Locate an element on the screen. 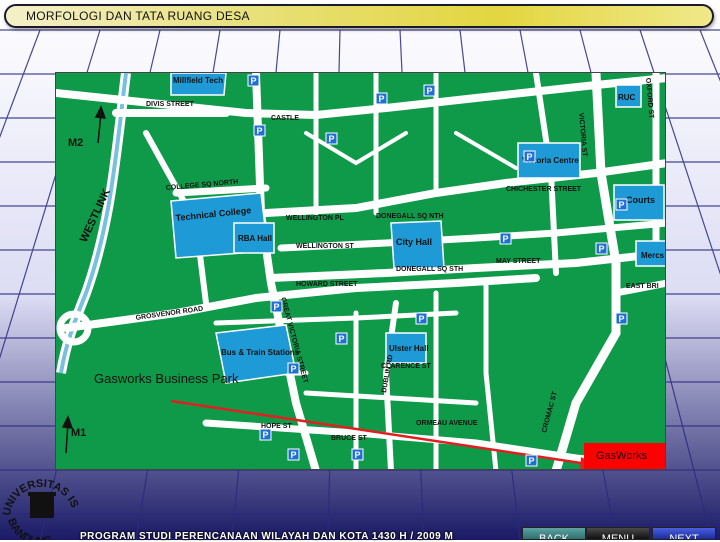  label-city-hall: City Hall is located at coordinates (414, 242).